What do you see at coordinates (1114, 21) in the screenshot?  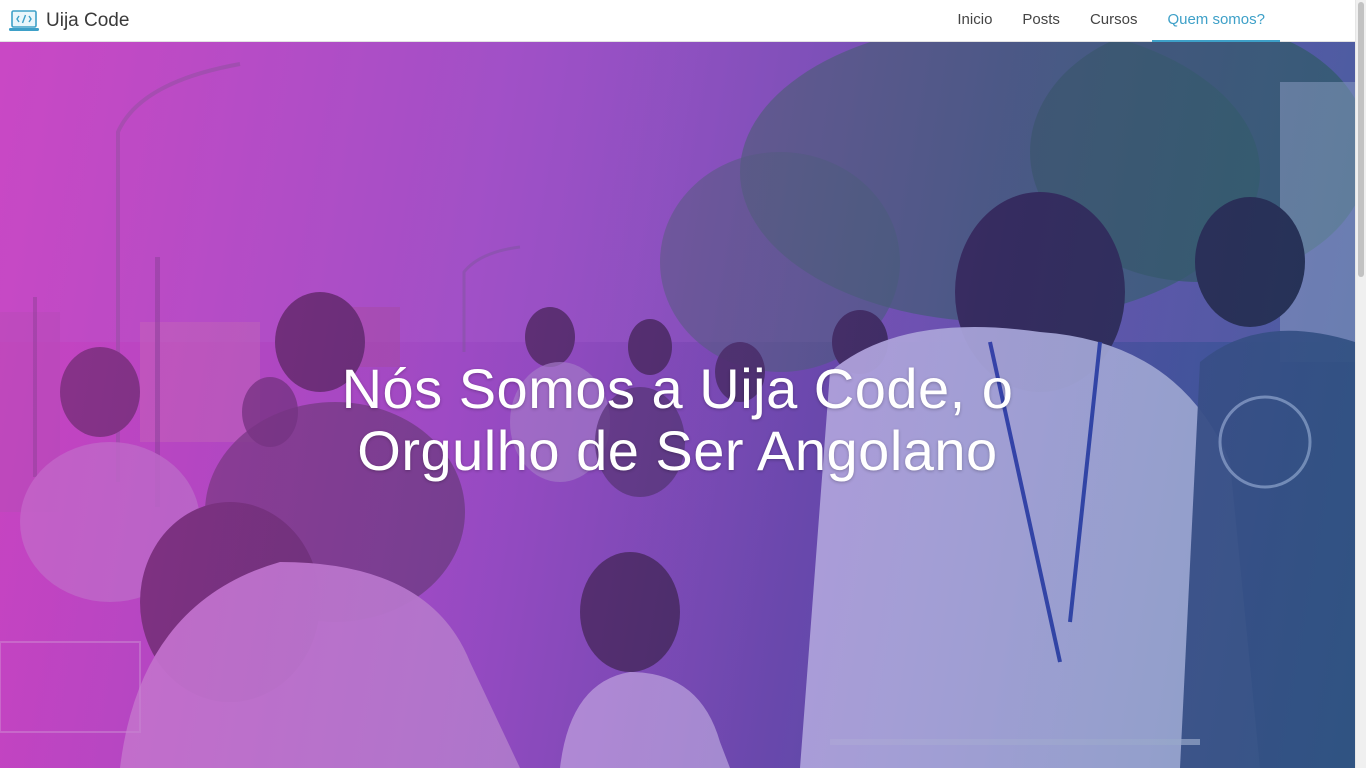 I see `nav-link-cursos: Cursos` at bounding box center [1114, 21].